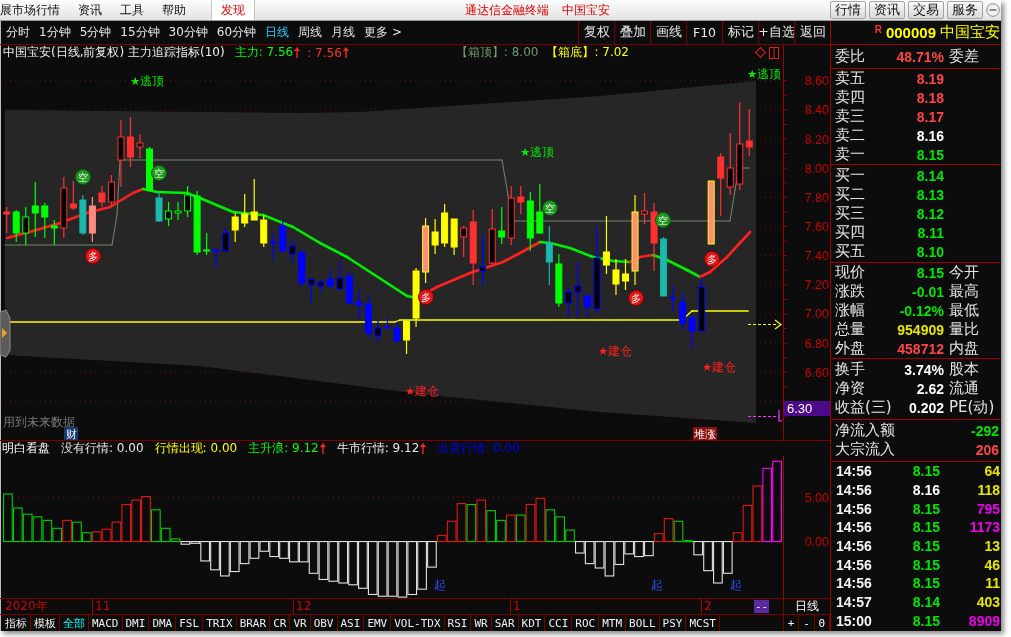 The width and height of the screenshot is (1011, 637). What do you see at coordinates (887, 10) in the screenshot?
I see `top-nav-button: 资讯` at bounding box center [887, 10].